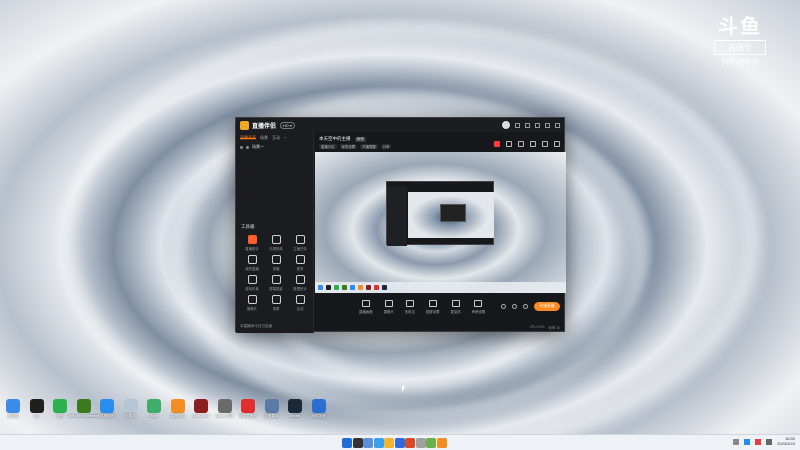 The width and height of the screenshot is (800, 450). Describe the element at coordinates (252, 259) in the screenshot. I see `live-icon` at that location.